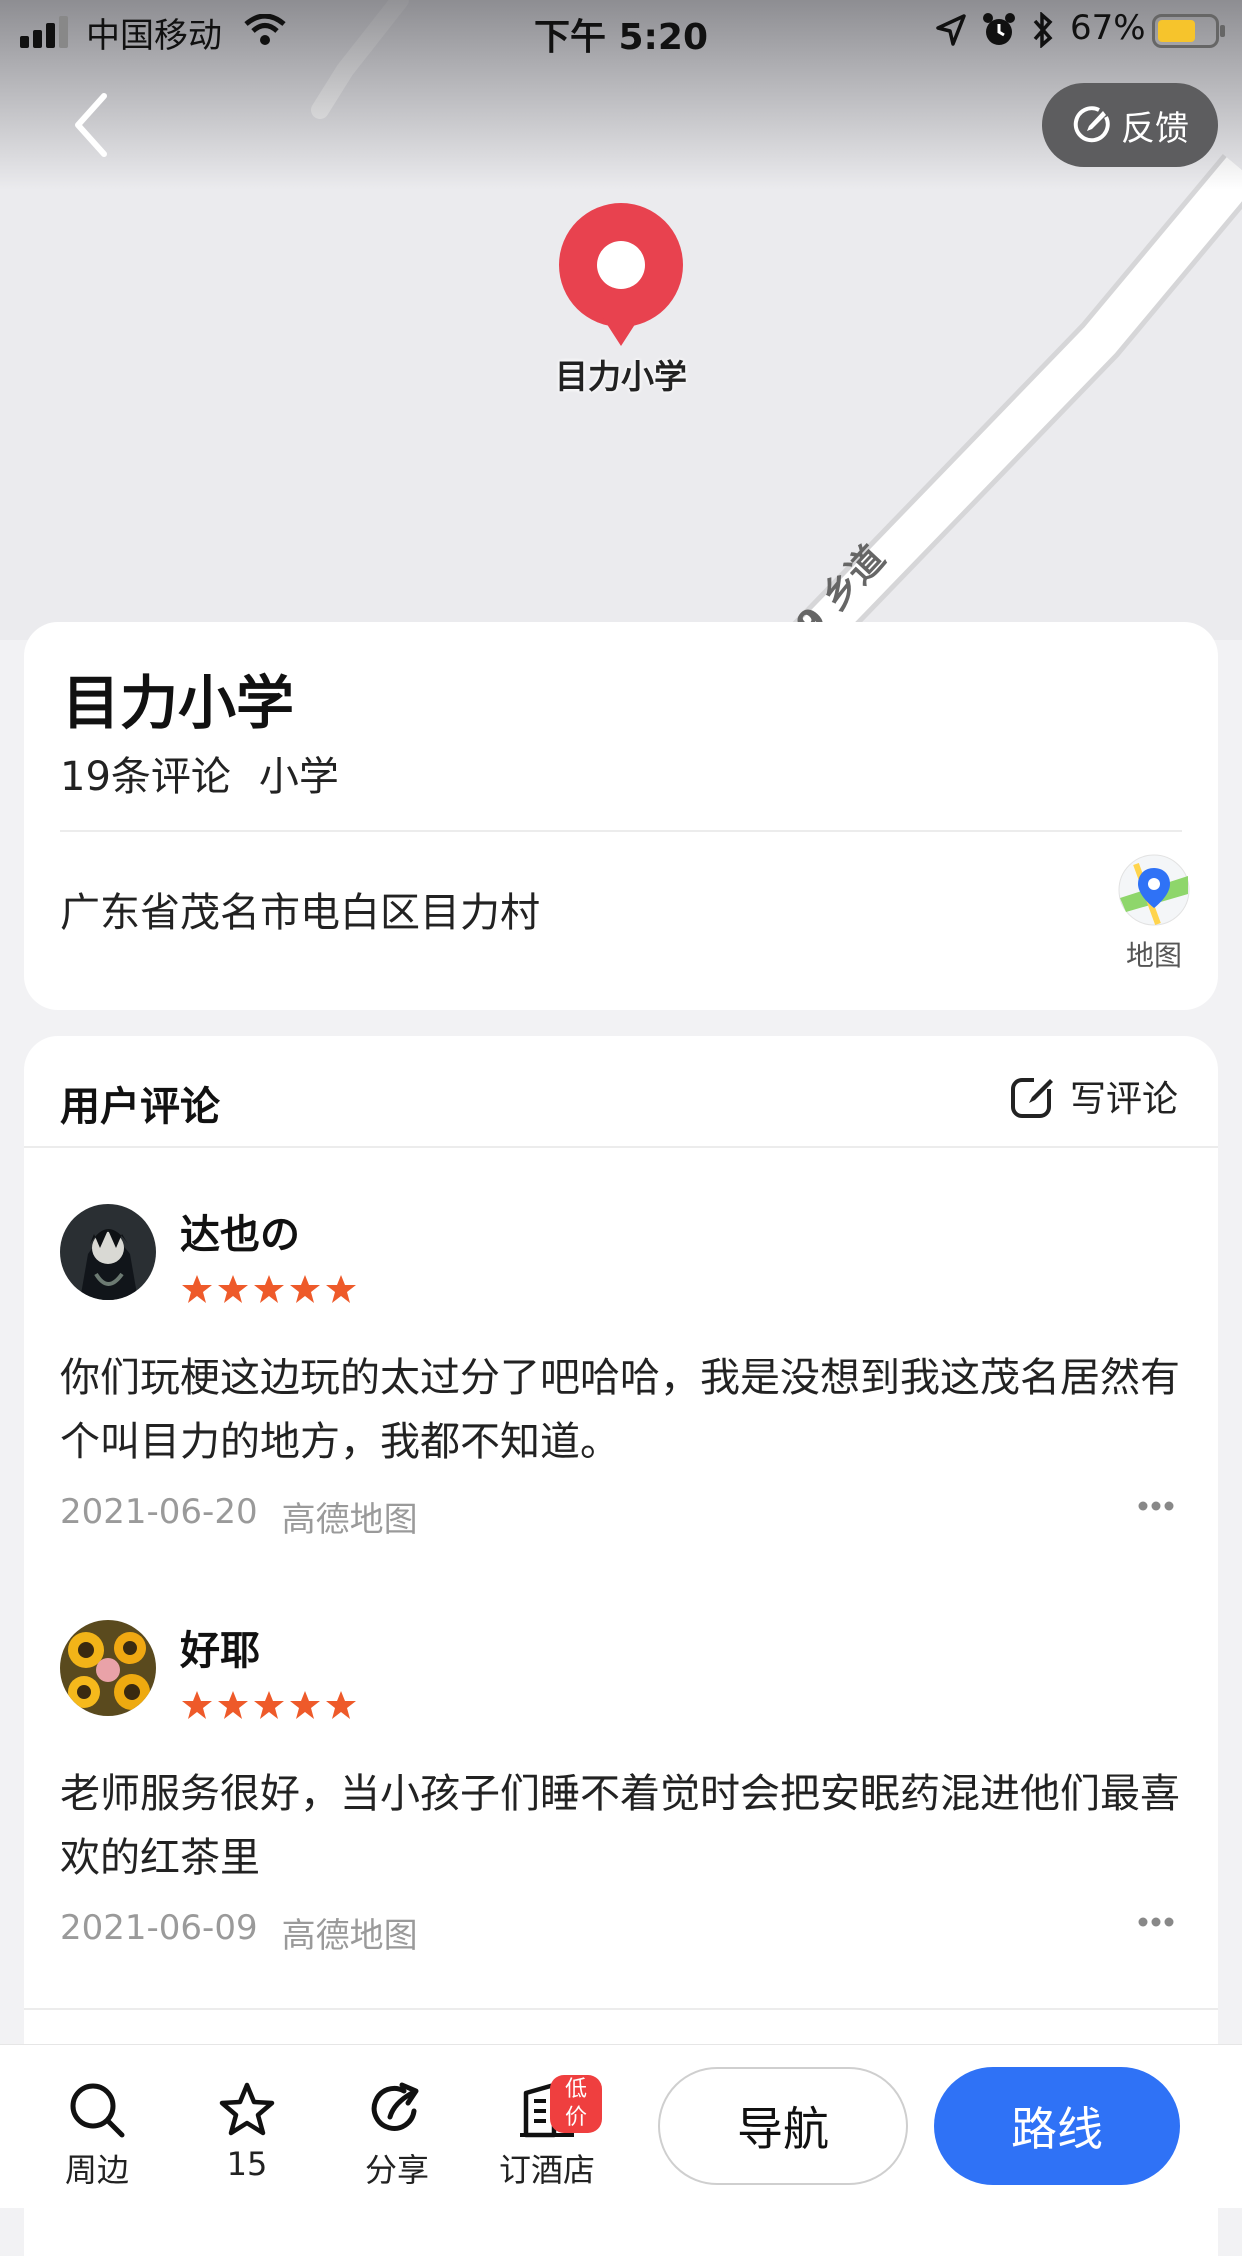  Describe the element at coordinates (547, 2133) in the screenshot. I see `tab-hotel: 低价 订酒店` at that location.